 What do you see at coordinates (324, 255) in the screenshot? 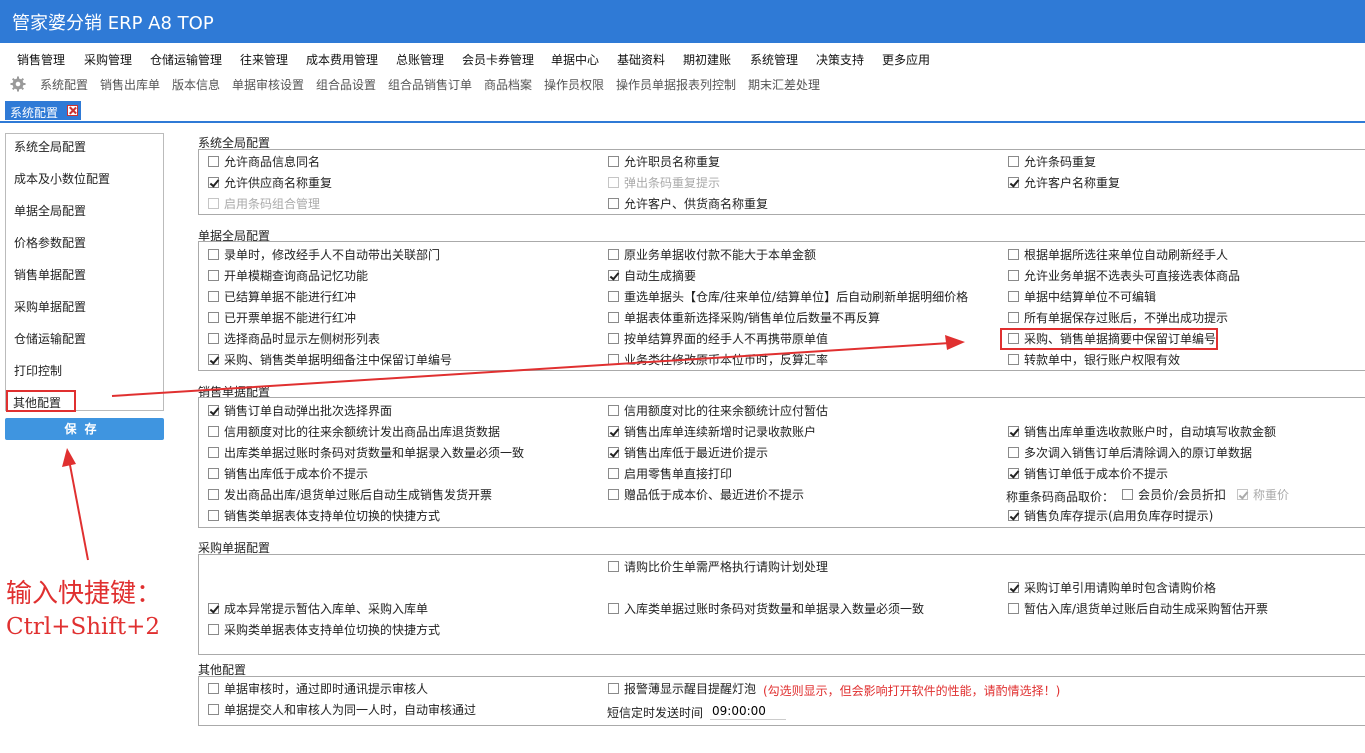
I see `option-checkbox: 录单时，修改经手人不自动带出关联部门` at bounding box center [324, 255].